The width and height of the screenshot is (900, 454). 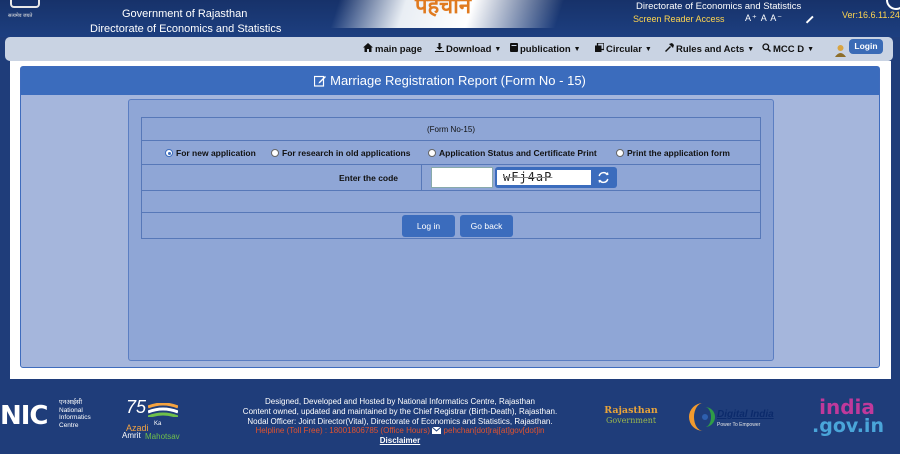 What do you see at coordinates (69, 425) in the screenshot?
I see `nic-name-3: Centre` at bounding box center [69, 425].